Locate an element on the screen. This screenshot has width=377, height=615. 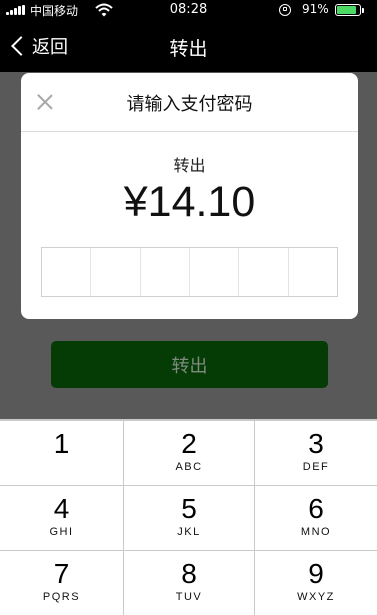
key-number: 9 is located at coordinates (316, 573).